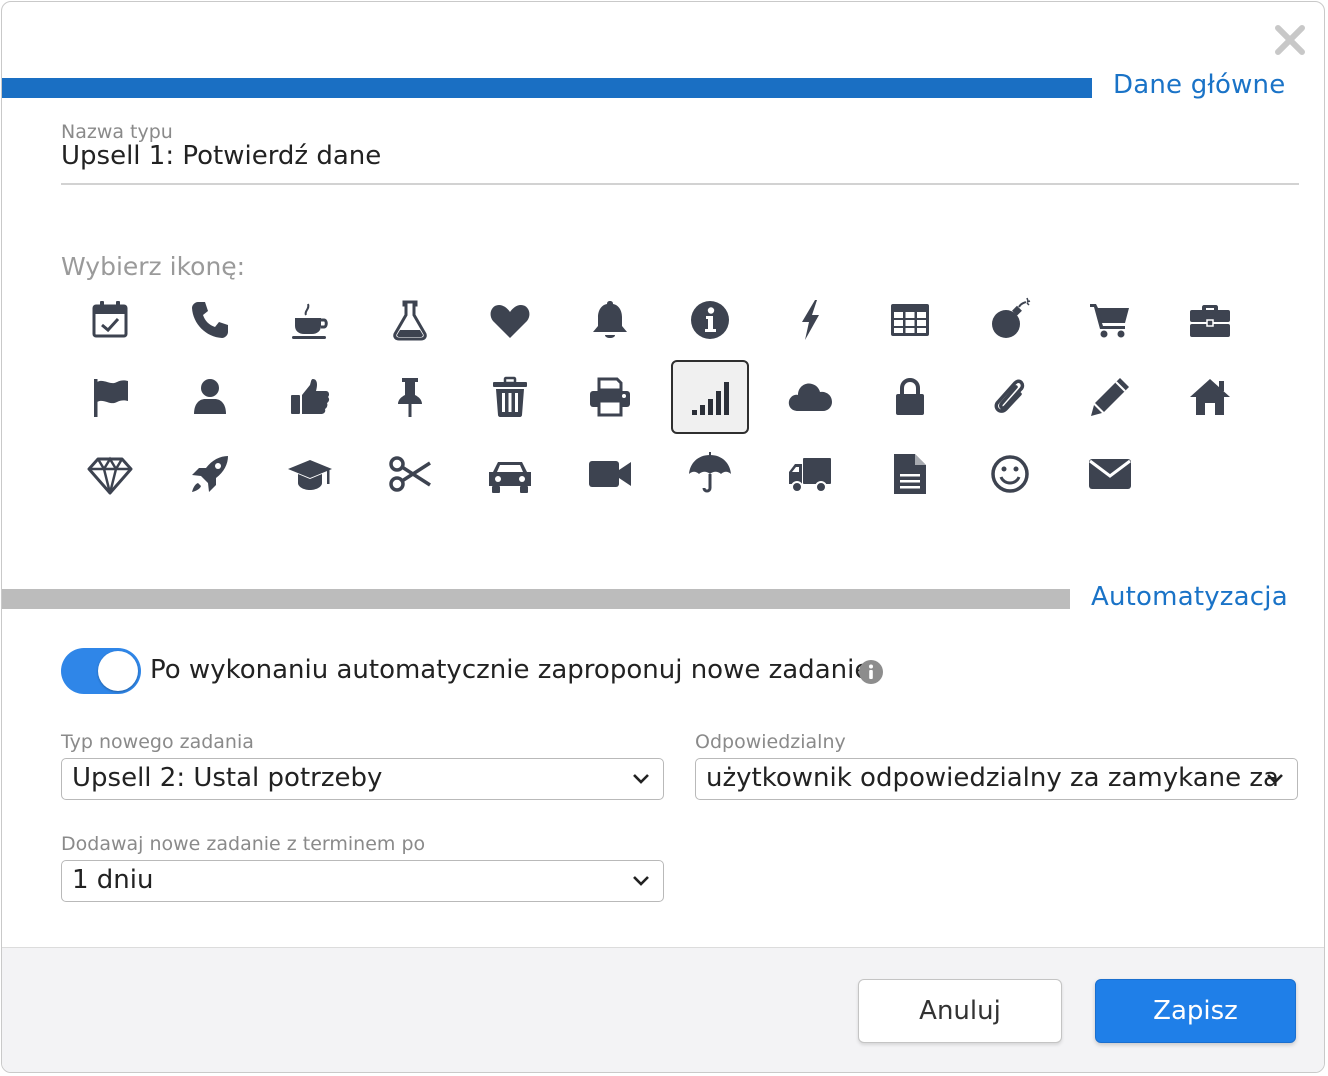  I want to click on main-section-title: Dane główne, so click(1199, 85).